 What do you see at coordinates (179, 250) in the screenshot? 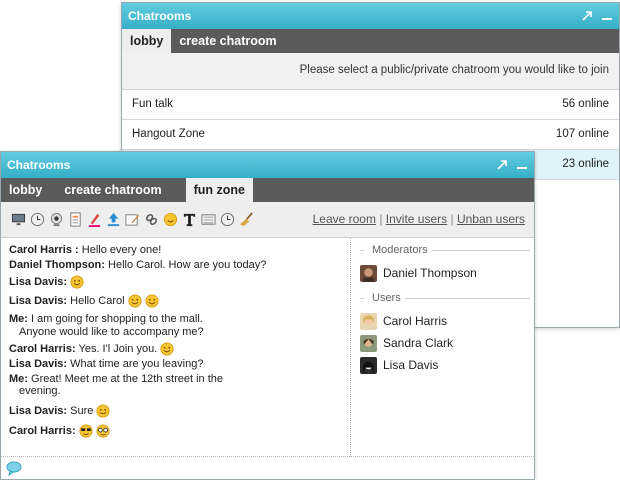
I see `chat-message: Carol Harris : Hello every one!` at bounding box center [179, 250].